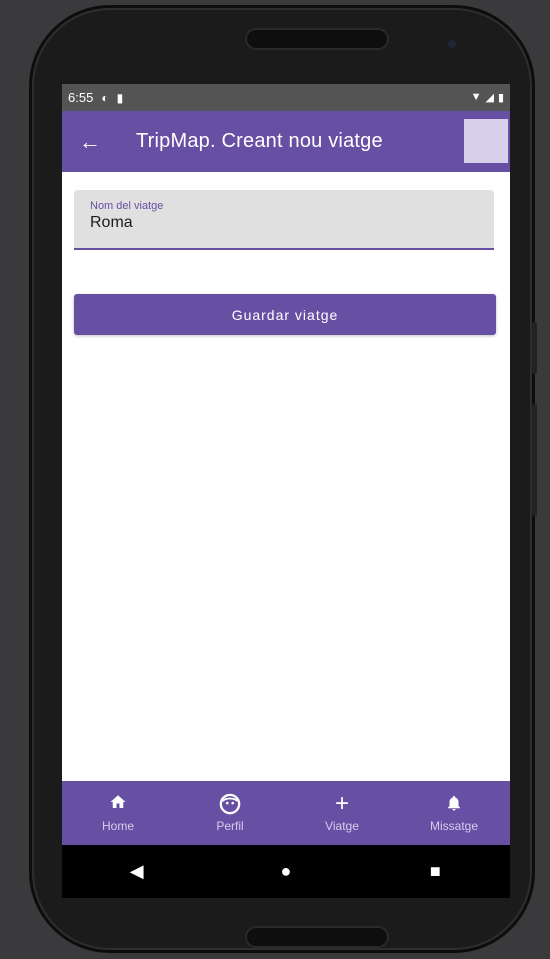  Describe the element at coordinates (117, 826) in the screenshot. I see `nav-label-home: Home` at that location.